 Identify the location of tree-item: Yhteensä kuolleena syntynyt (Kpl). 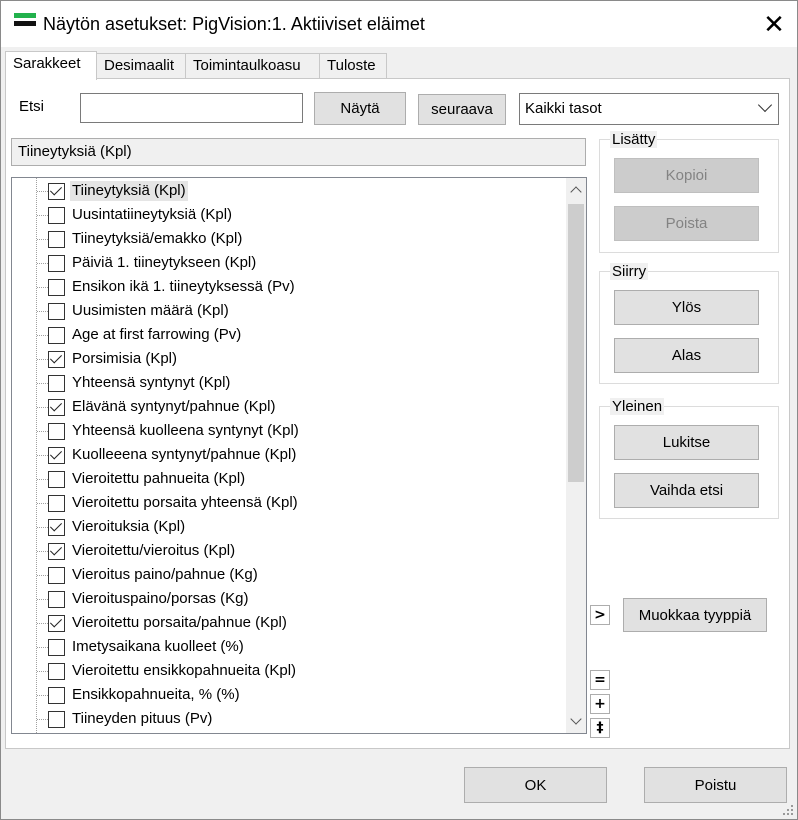
(284, 431).